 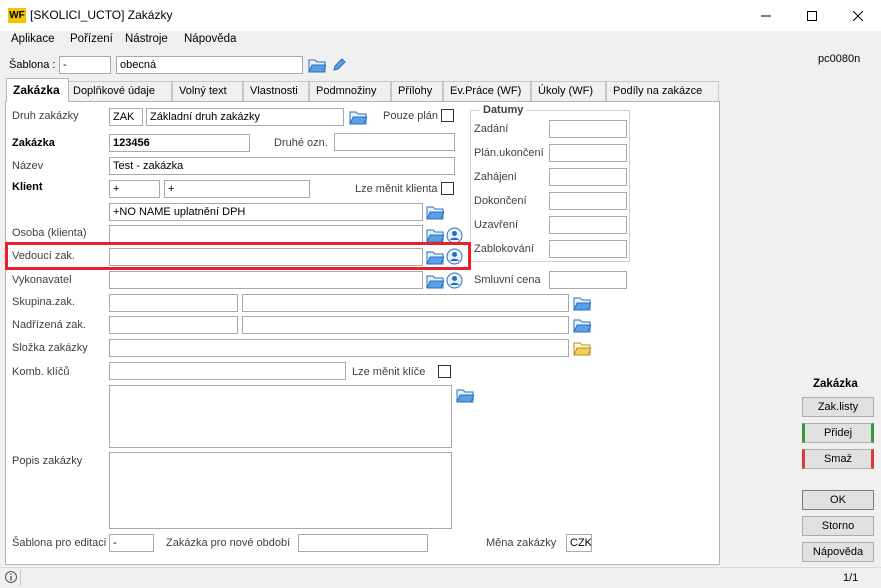 What do you see at coordinates (339, 348) in the screenshot?
I see `slozka-field` at bounding box center [339, 348].